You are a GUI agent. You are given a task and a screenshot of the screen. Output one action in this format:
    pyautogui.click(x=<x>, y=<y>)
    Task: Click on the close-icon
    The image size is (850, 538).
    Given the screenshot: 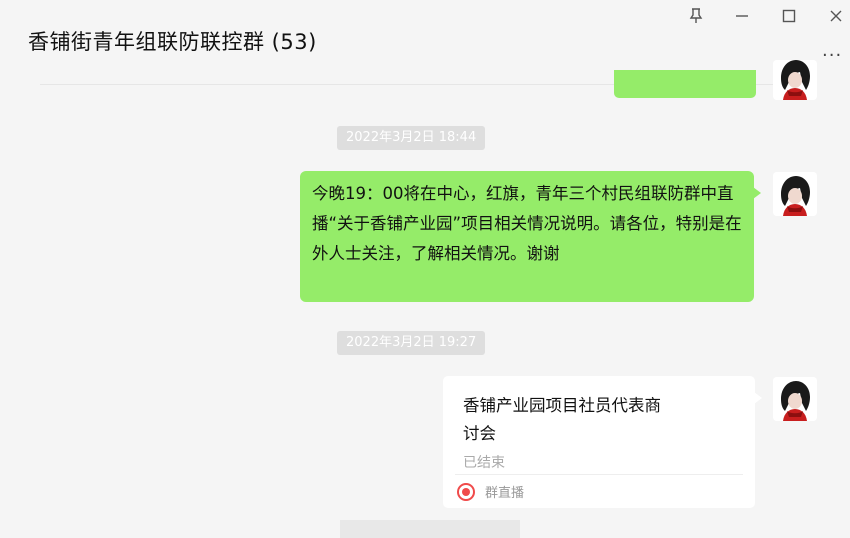 What is the action you would take?
    pyautogui.click(x=836, y=16)
    